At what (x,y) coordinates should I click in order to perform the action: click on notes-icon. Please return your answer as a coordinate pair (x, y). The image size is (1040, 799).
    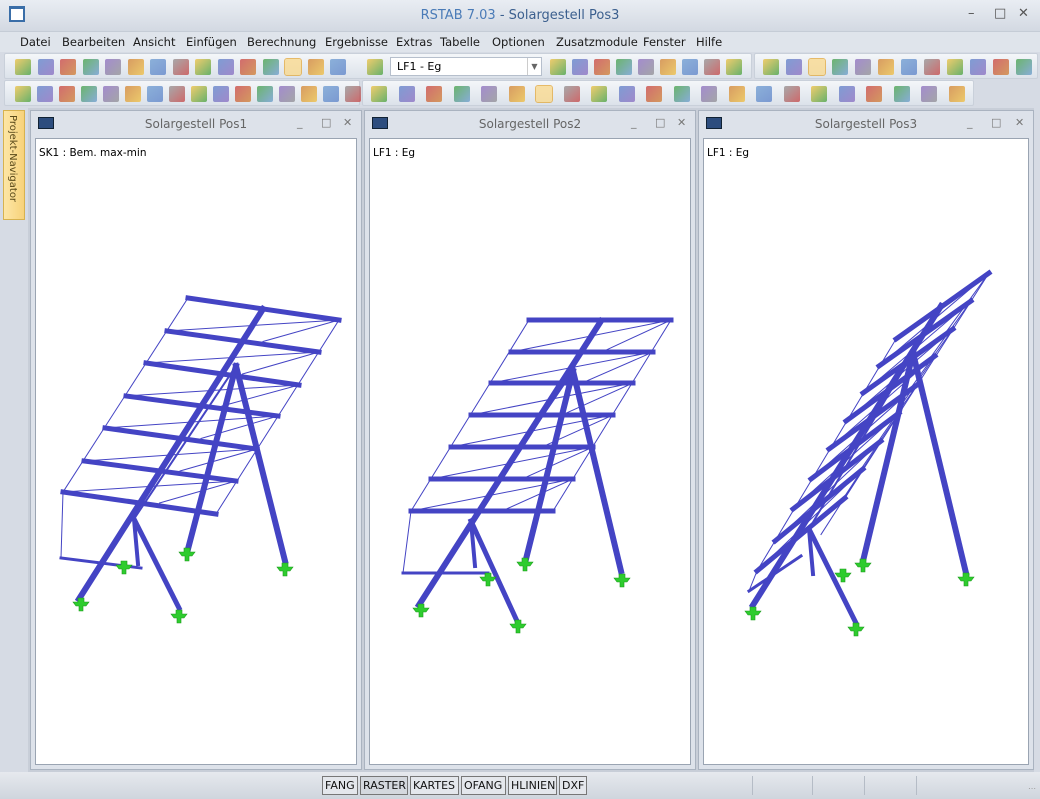
    Looking at the image, I should click on (135, 67).